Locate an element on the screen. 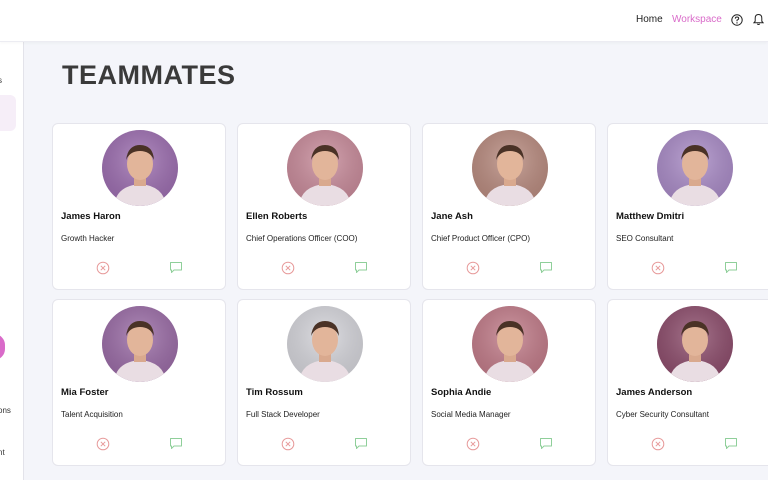 The image size is (768, 480). teammate-card: Jane Ash Chief Product Officer (CPO) is located at coordinates (509, 206).